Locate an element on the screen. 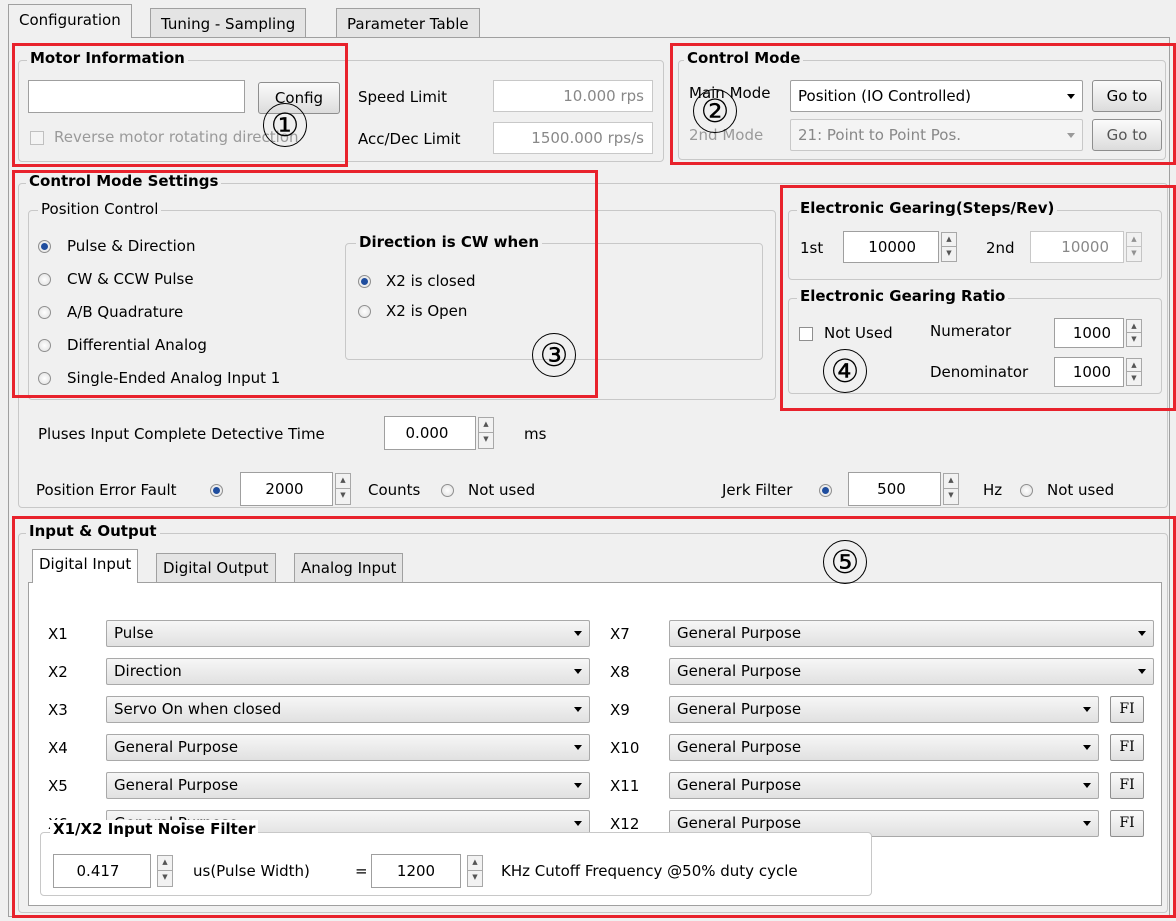  radio-jerk-filter-enabled is located at coordinates (825, 490).